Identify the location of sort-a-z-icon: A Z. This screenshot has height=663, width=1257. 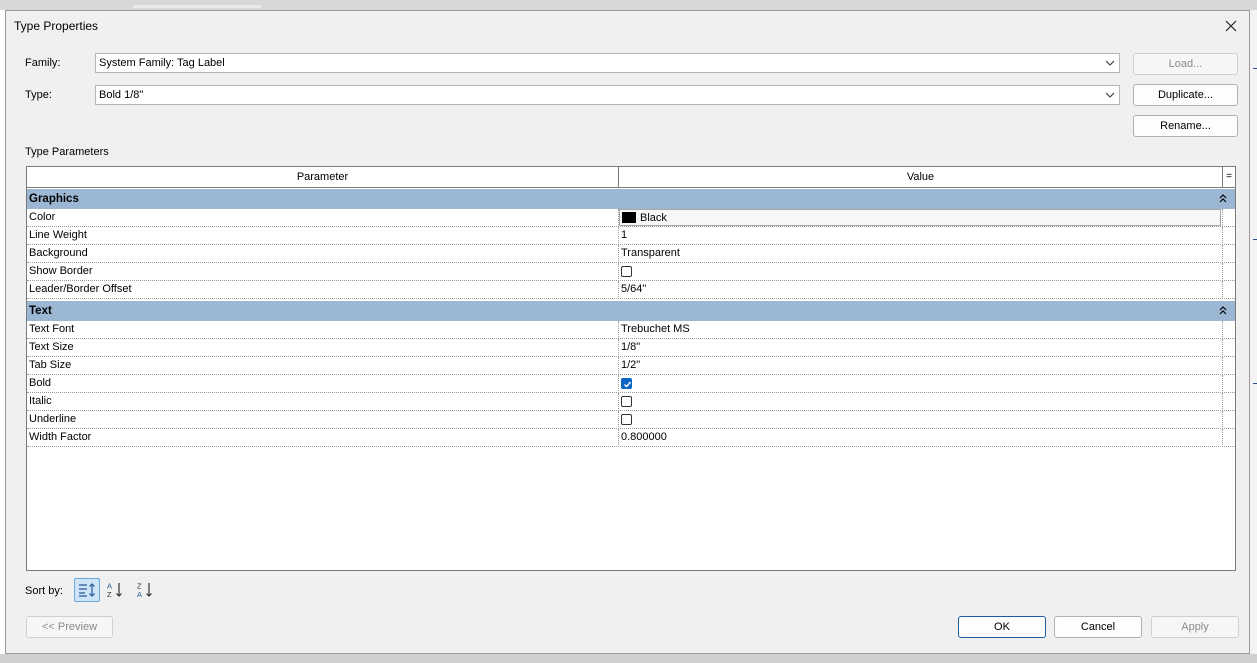
(114, 590).